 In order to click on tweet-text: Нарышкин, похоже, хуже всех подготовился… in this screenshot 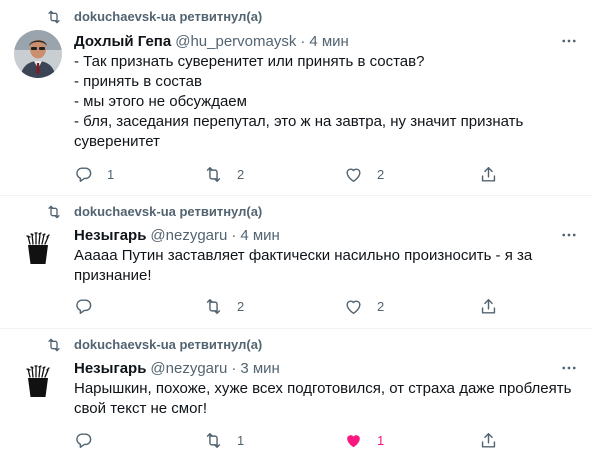, I will do `click(324, 399)`.